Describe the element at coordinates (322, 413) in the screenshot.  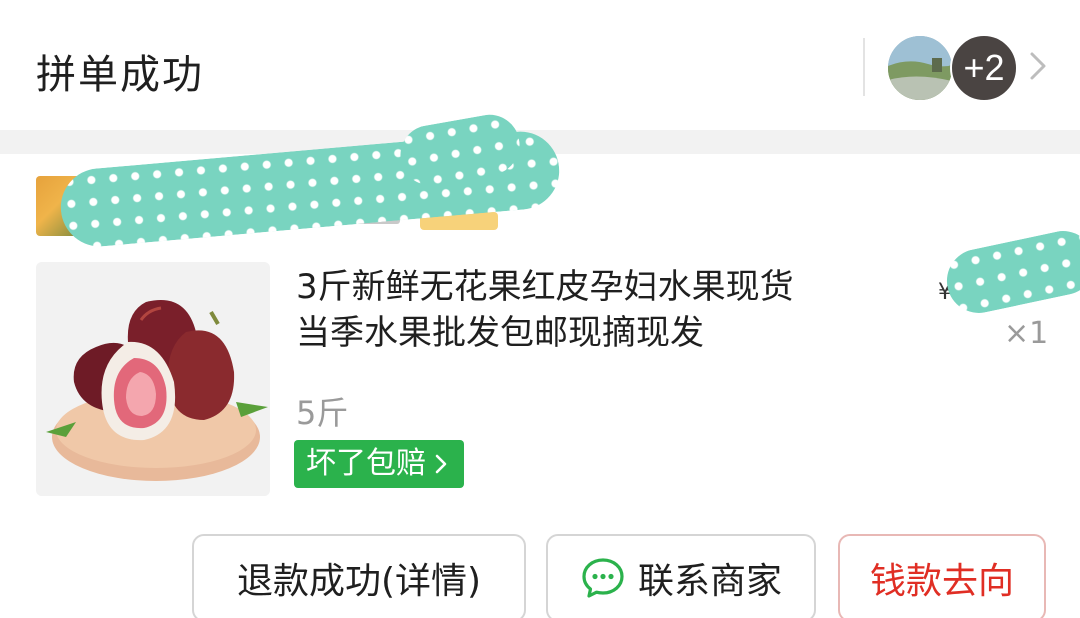
I see `product-spec: 5斤` at that location.